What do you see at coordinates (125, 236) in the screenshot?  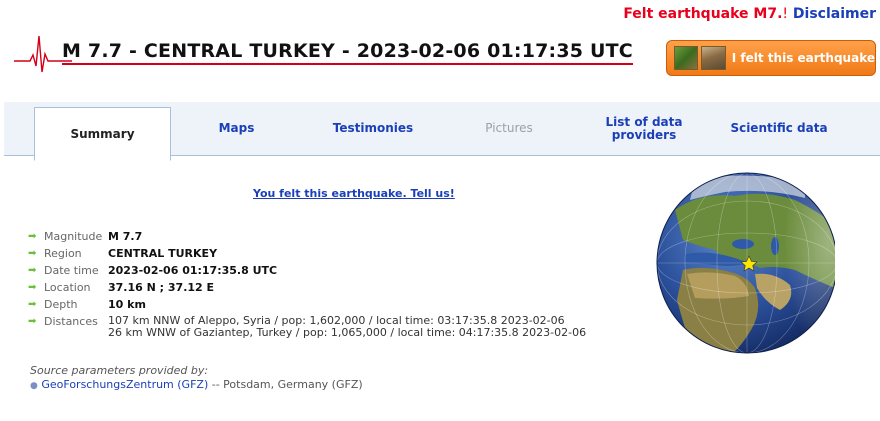 I see `detail-value: M 7.7` at bounding box center [125, 236].